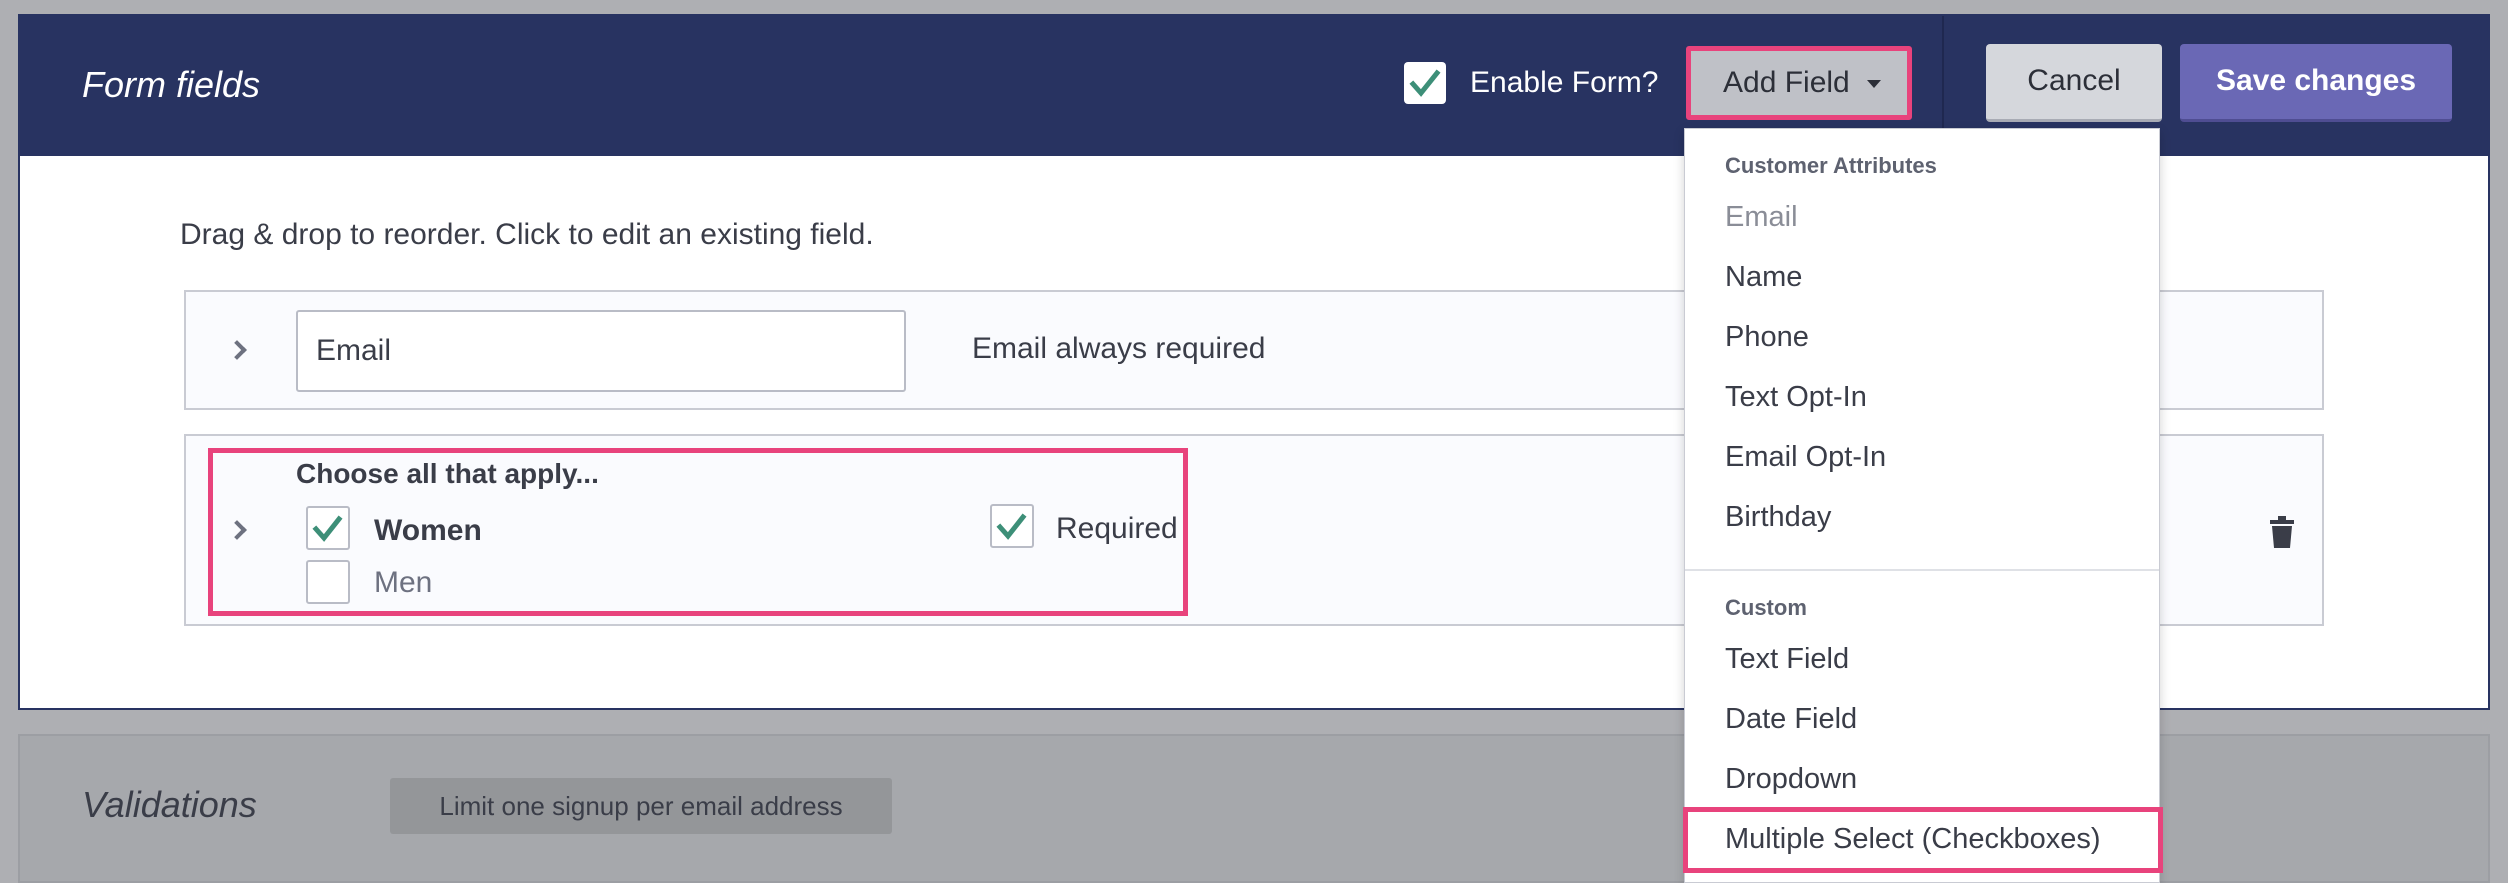 The height and width of the screenshot is (883, 2508). Describe the element at coordinates (1763, 277) in the screenshot. I see `menu-item-name: Name` at that location.